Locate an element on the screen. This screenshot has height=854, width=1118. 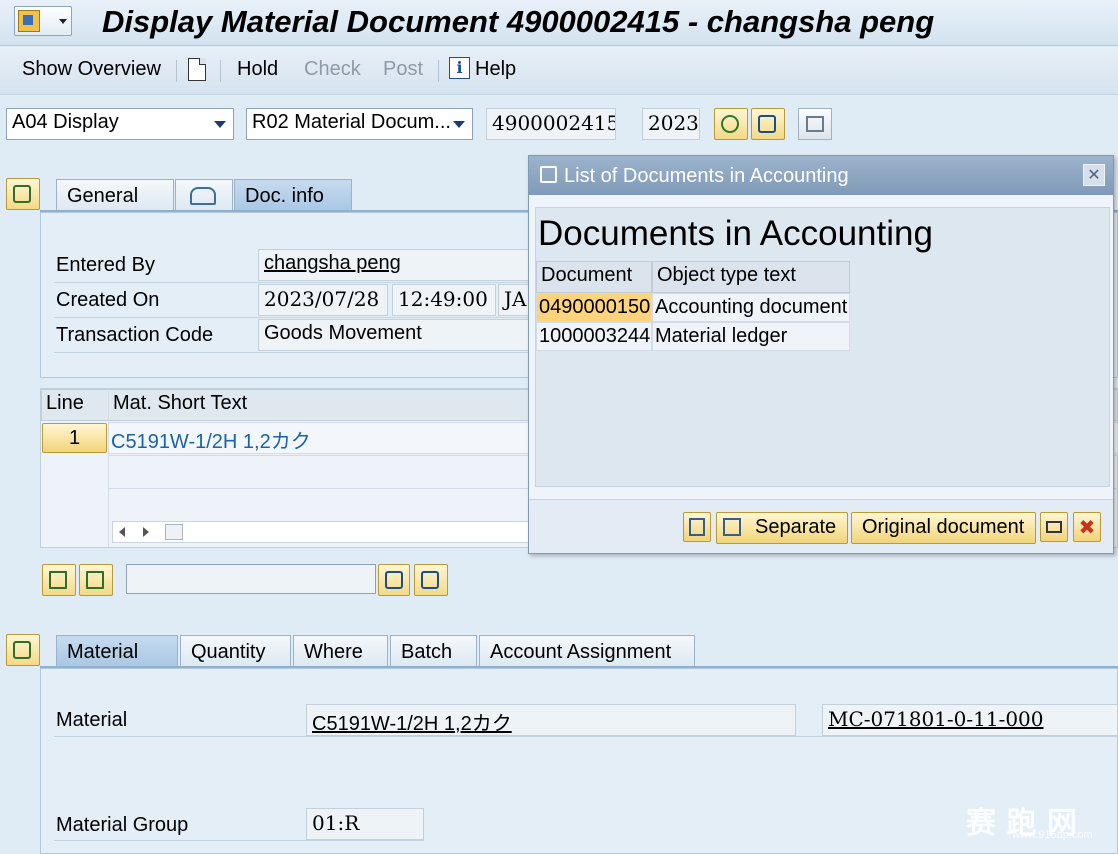
column-header-line: Line is located at coordinates (75, 405).